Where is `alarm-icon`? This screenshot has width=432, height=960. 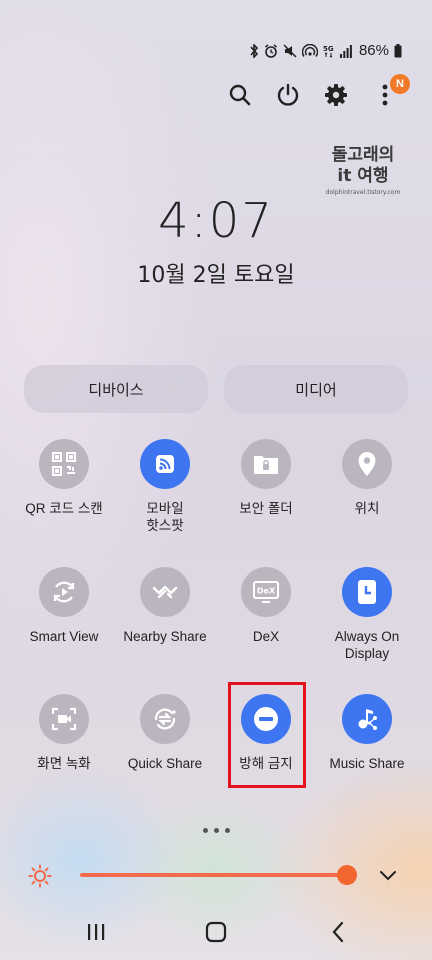
alarm-icon is located at coordinates (271, 50).